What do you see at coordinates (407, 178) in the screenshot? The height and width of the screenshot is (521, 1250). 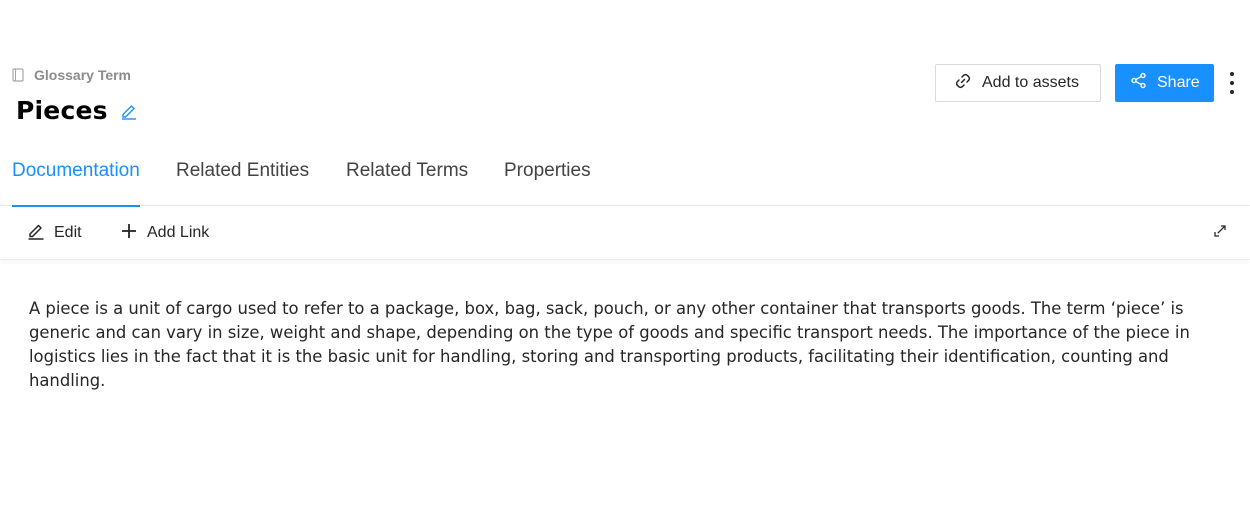 I see `tab-related-terms: Related Terms` at bounding box center [407, 178].